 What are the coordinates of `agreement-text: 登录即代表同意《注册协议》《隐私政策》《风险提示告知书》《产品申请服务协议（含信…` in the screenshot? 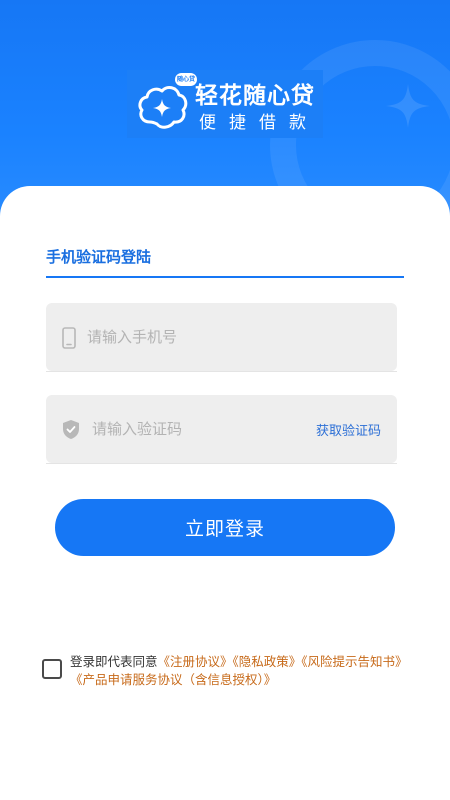 It's located at (240, 671).